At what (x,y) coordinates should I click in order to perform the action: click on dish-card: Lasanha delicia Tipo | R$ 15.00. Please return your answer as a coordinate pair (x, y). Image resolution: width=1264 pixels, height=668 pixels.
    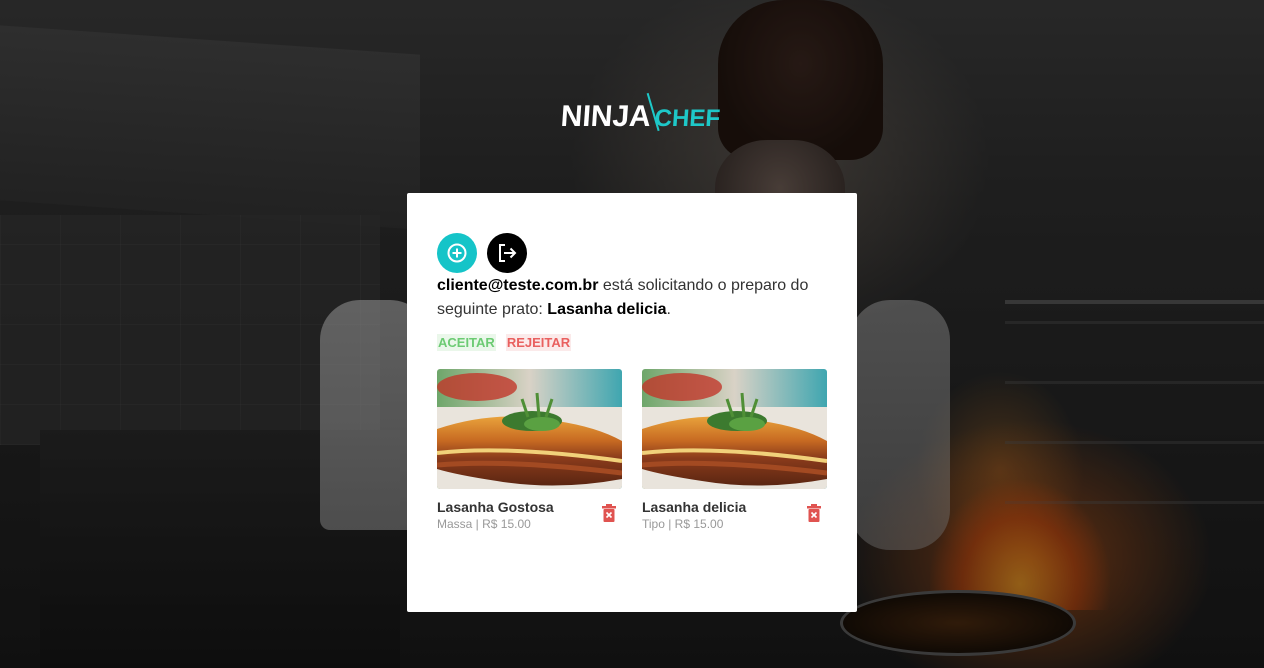
    Looking at the image, I should click on (734, 450).